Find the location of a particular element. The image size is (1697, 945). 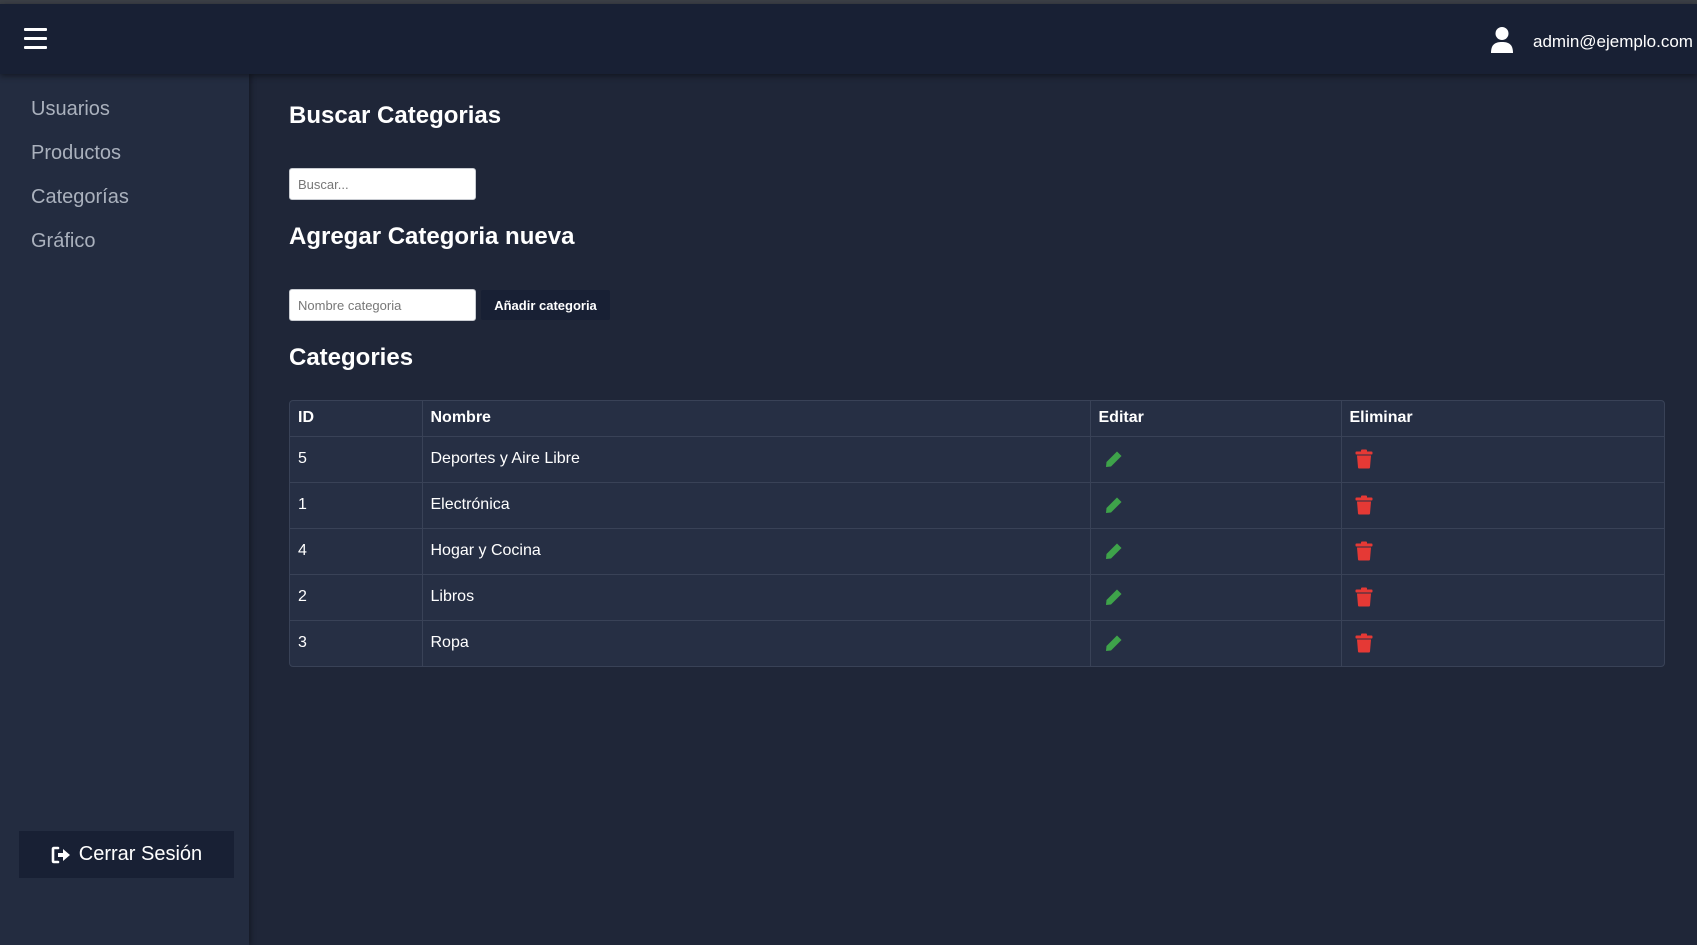

sidebar-item-productos: Productos is located at coordinates (76, 153).